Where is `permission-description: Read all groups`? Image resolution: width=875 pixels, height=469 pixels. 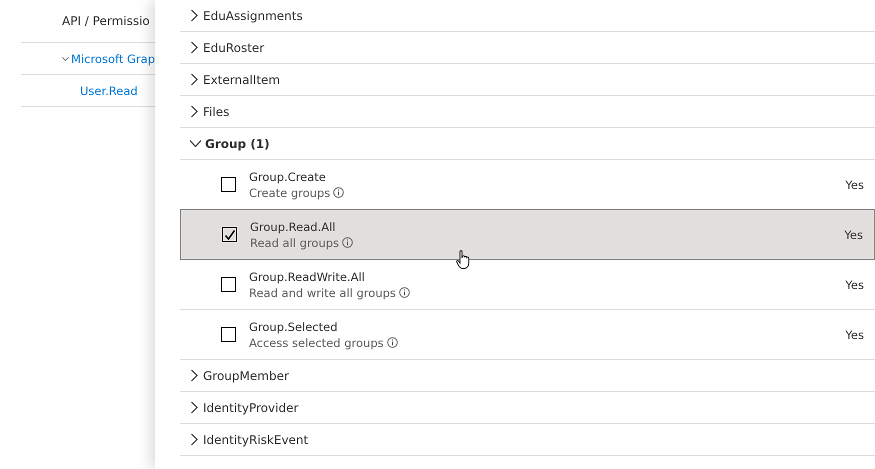
permission-description: Read all groups is located at coordinates (295, 243).